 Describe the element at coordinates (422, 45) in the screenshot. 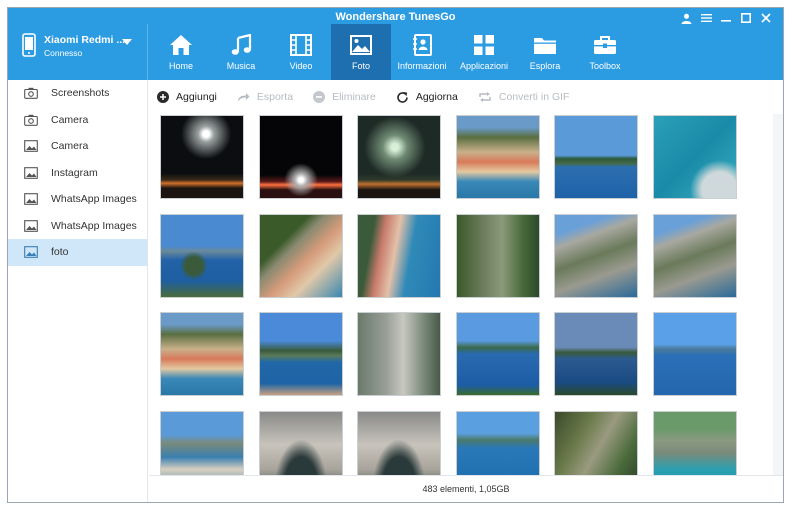

I see `contacts-book-icon` at that location.